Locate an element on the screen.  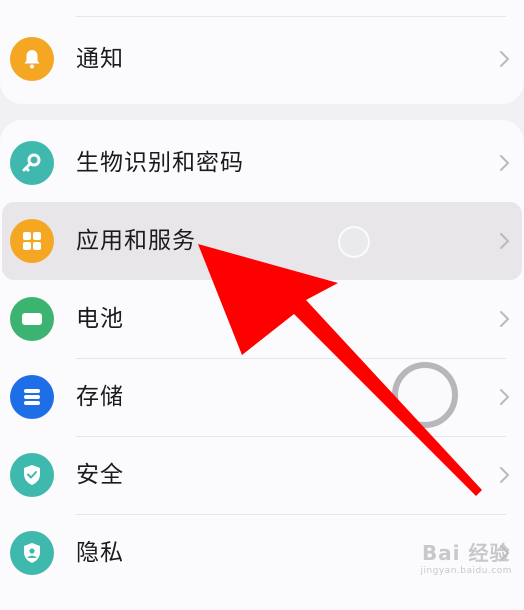
shield-icon is located at coordinates (32, 475).